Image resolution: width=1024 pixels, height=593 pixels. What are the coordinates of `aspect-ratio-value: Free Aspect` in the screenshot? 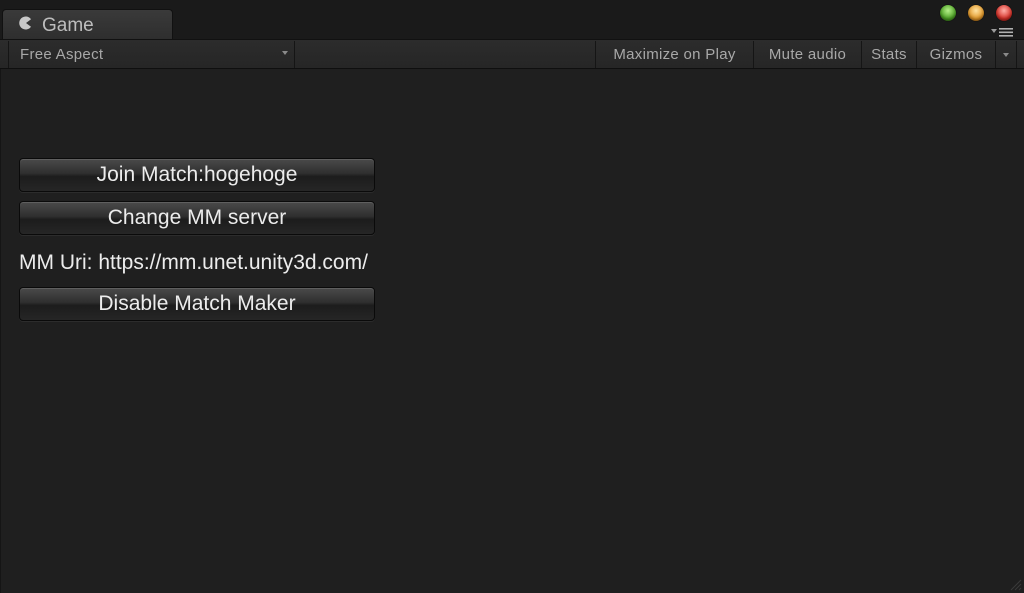 It's located at (62, 54).